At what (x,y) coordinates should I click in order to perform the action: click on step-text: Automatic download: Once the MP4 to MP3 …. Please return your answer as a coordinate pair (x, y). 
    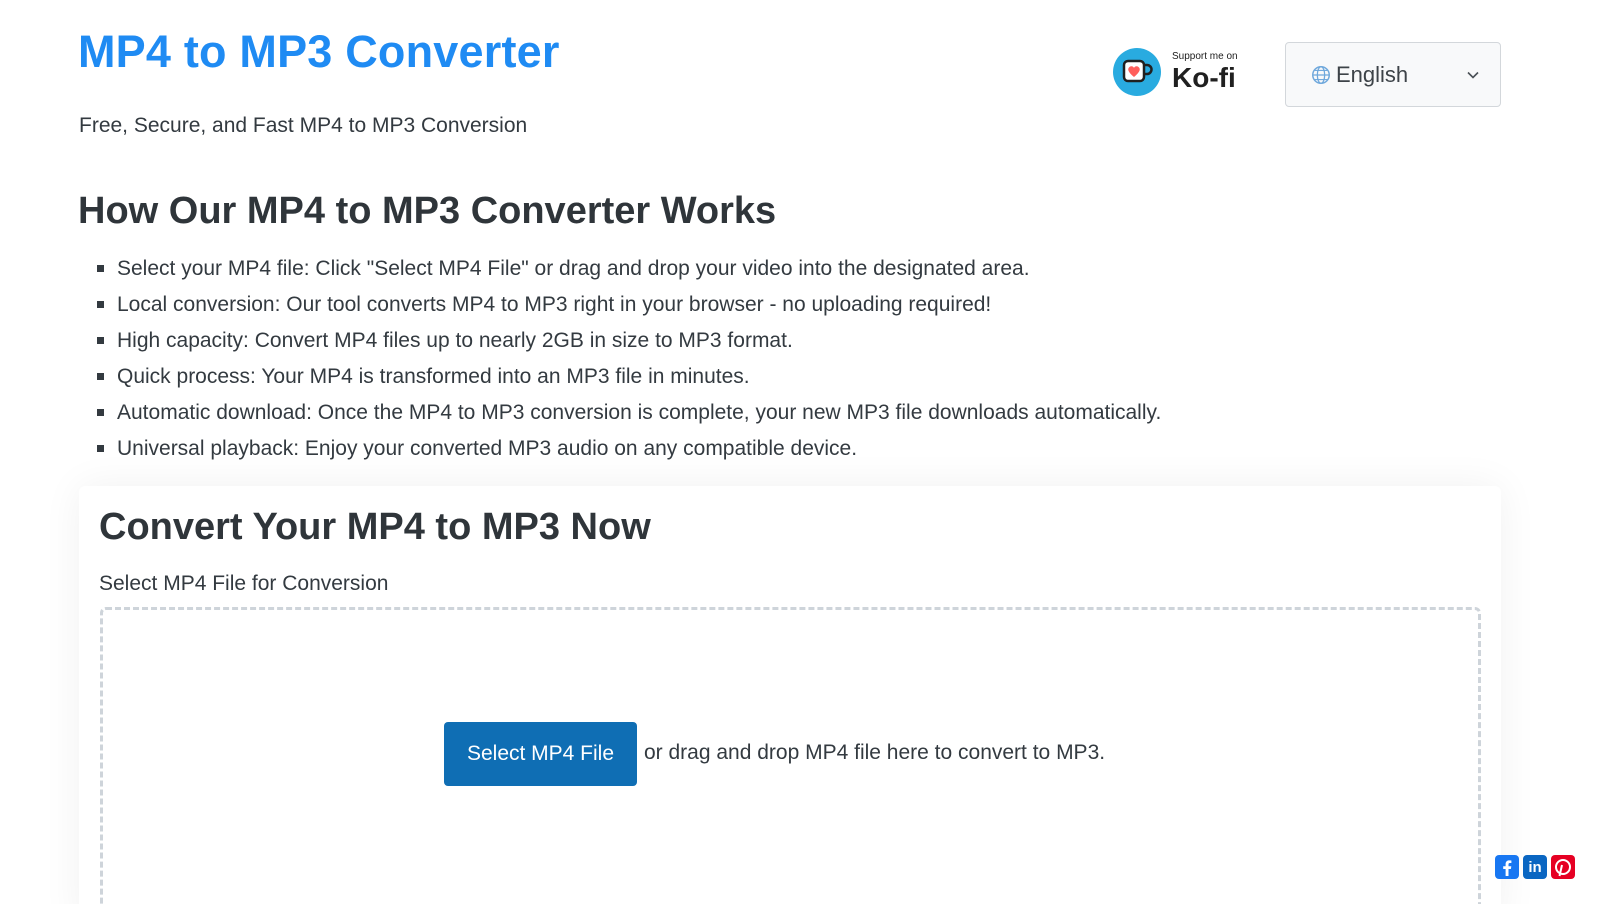
    Looking at the image, I should click on (639, 412).